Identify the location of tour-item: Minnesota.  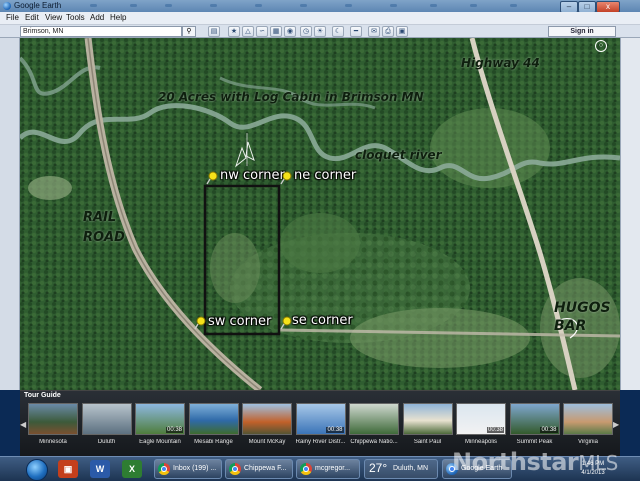
(53, 429).